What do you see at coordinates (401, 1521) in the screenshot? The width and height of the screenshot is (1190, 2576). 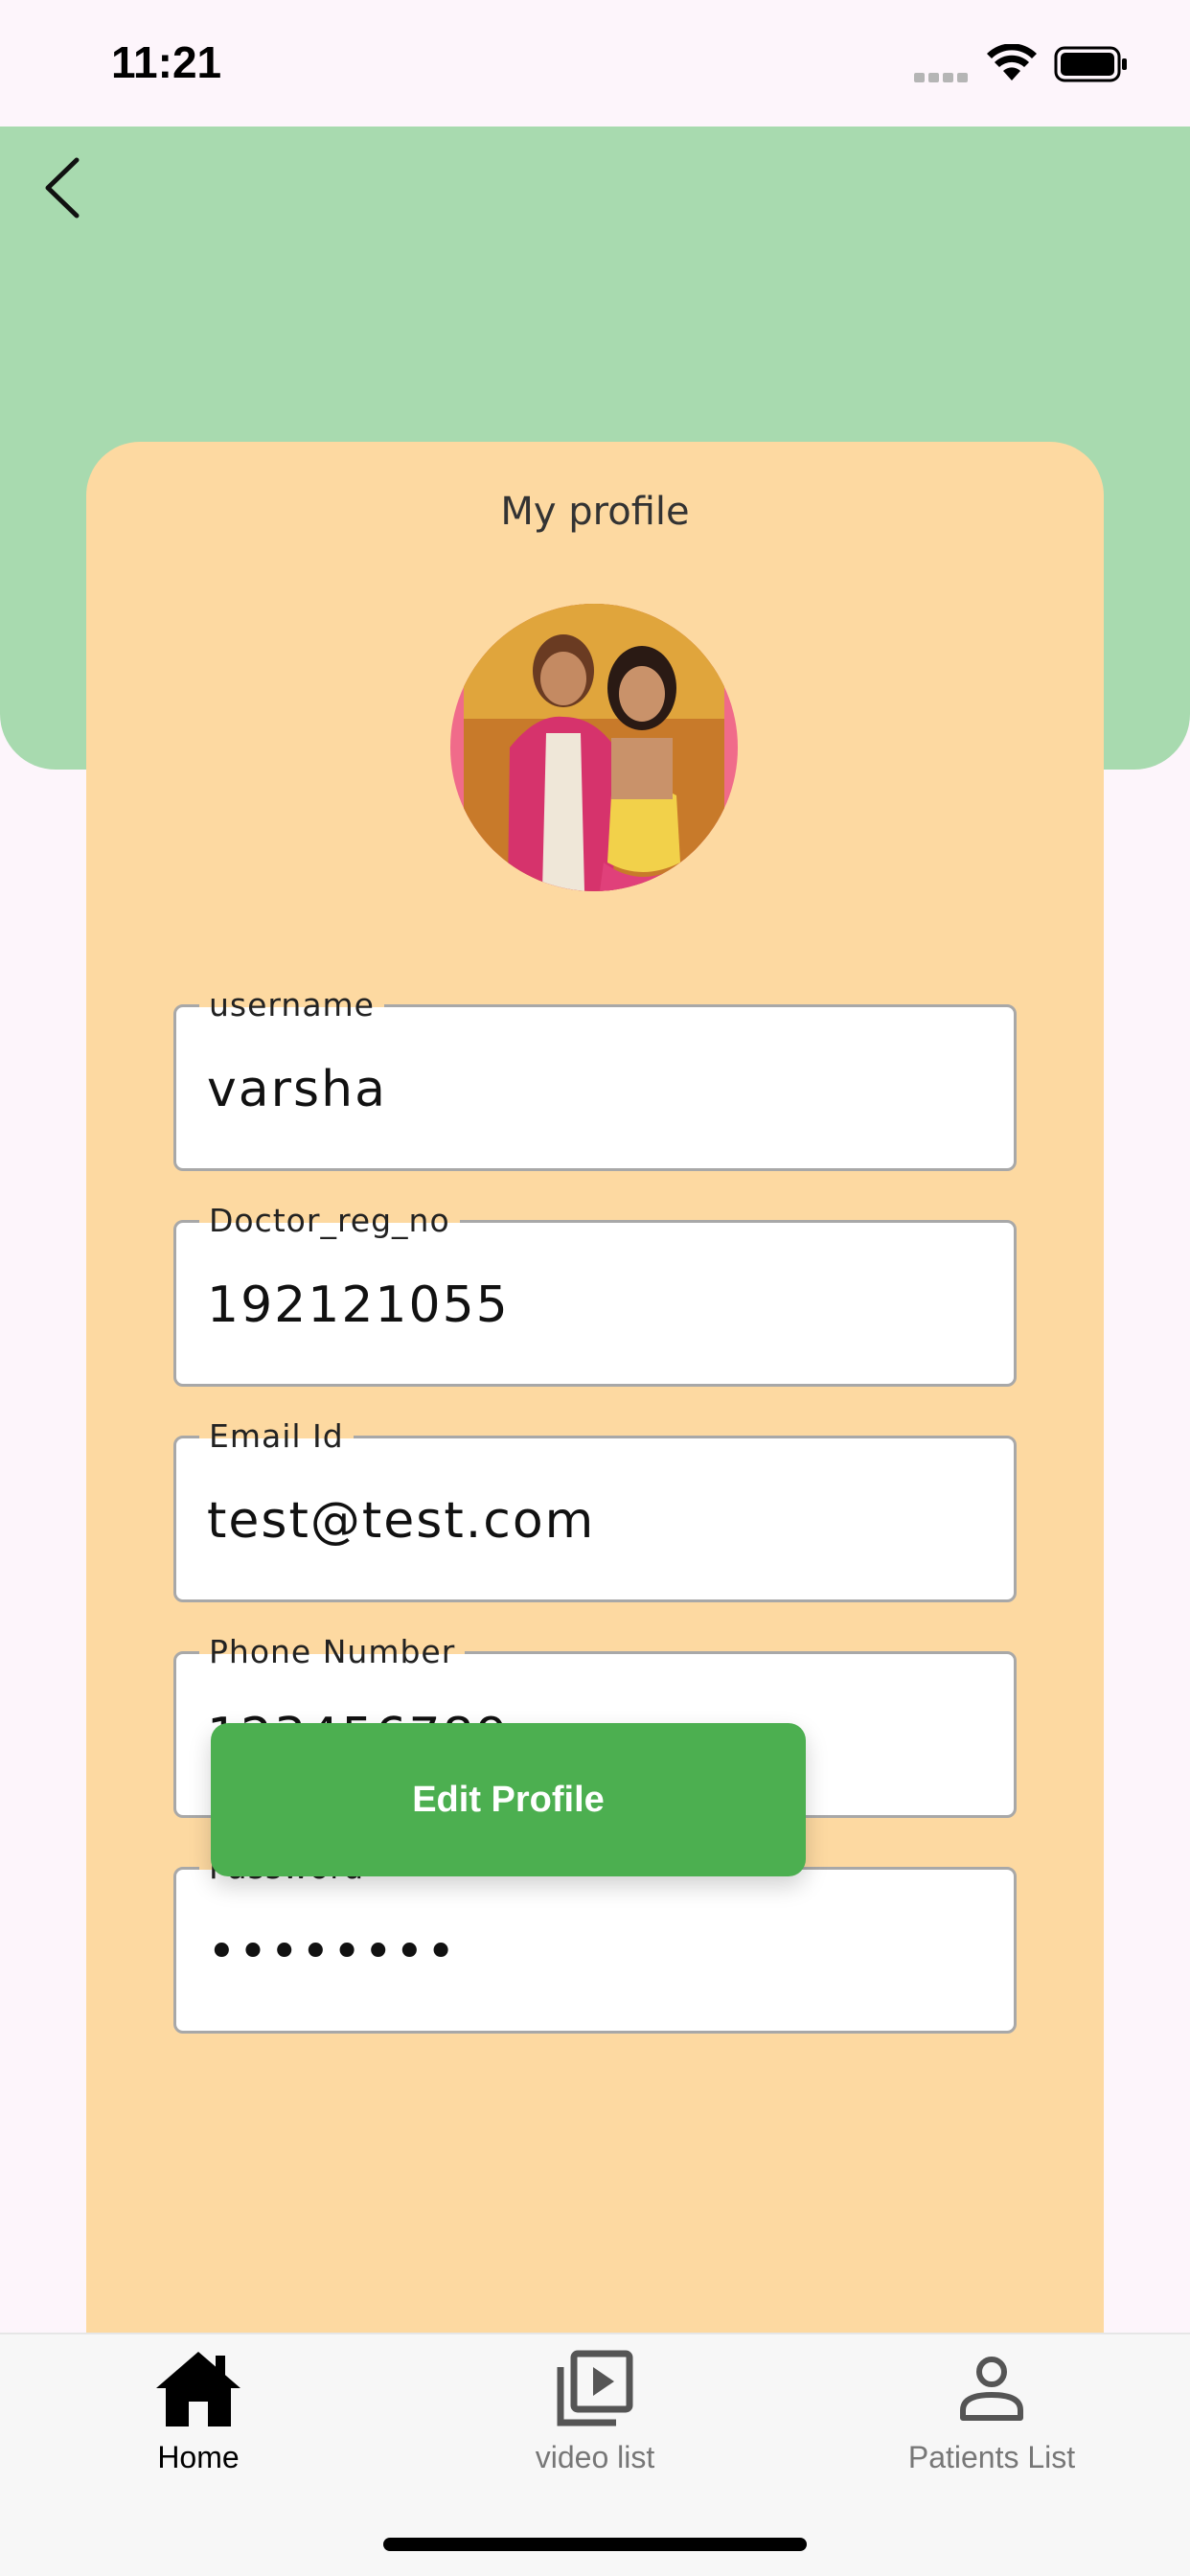 I see `email-input: test@test.com` at bounding box center [401, 1521].